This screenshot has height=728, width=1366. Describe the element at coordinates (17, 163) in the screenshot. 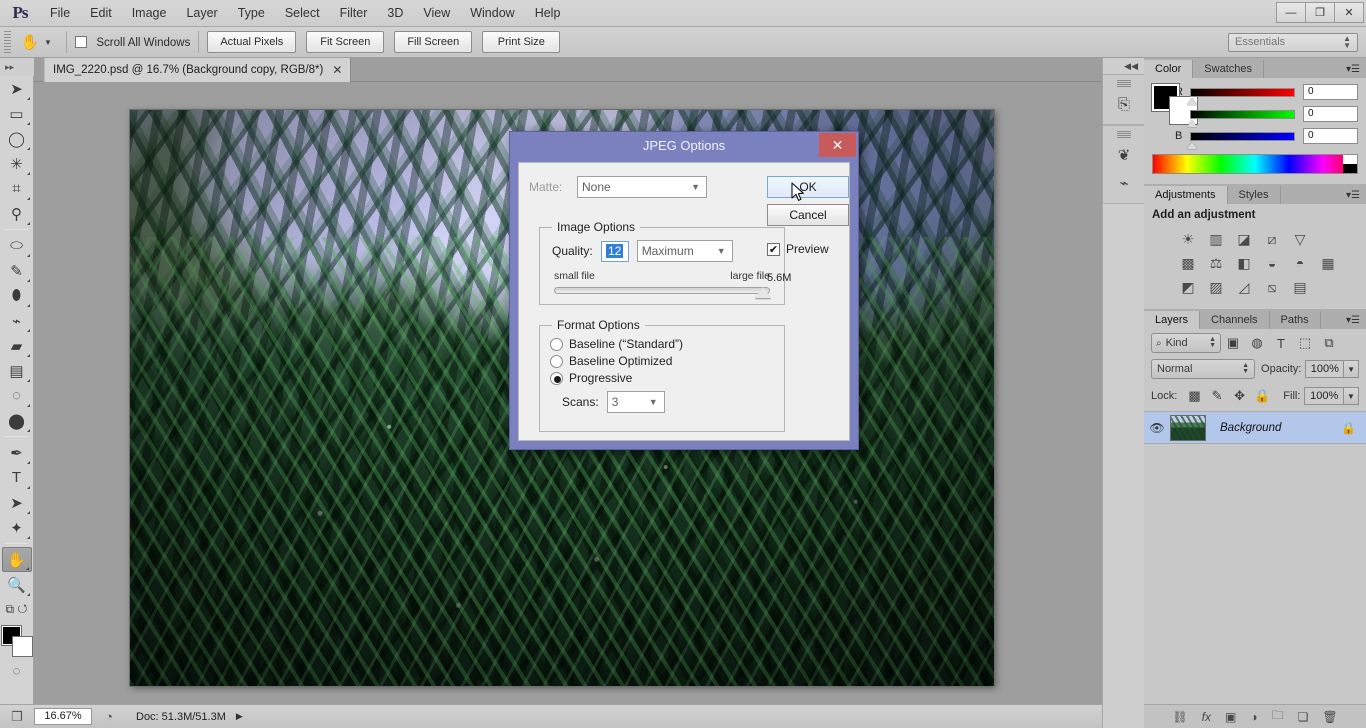

I see `magic-wand-tool: ✳` at that location.